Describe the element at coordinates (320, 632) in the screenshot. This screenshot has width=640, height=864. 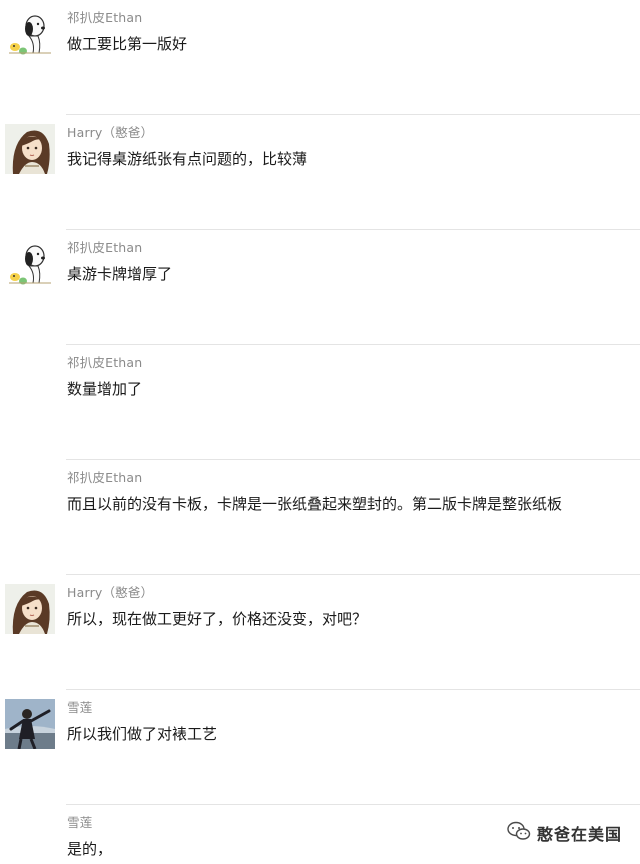
I see `message-item: Harry（憨爸） 所以，现在做工更好了，价格还没变，对吧？` at that location.